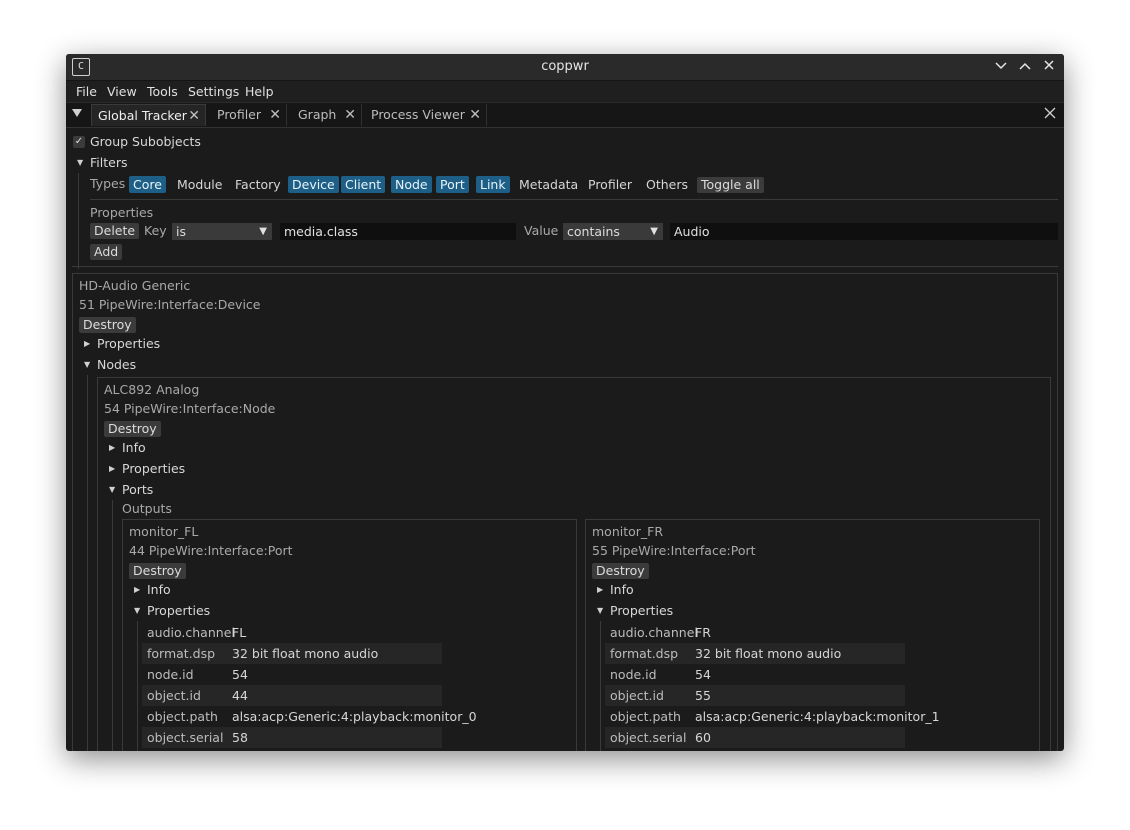 This screenshot has width=1130, height=830. Describe the element at coordinates (755, 737) in the screenshot. I see `property-row: object.serial 60` at that location.